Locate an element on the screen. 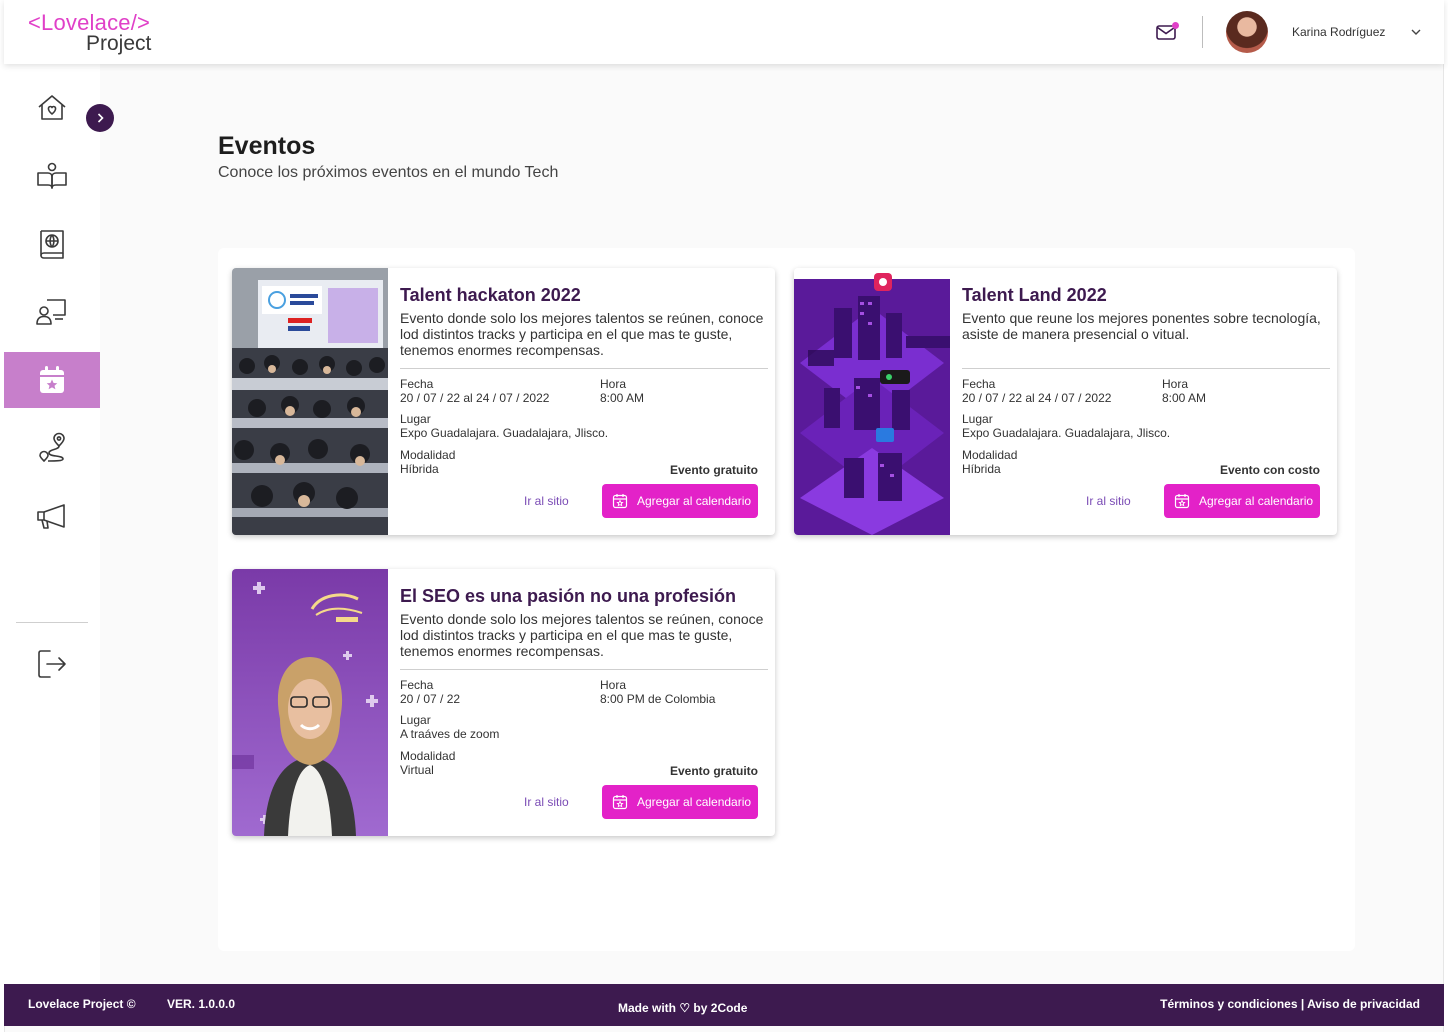 The width and height of the screenshot is (1448, 1032). sidebar-divider is located at coordinates (52, 622).